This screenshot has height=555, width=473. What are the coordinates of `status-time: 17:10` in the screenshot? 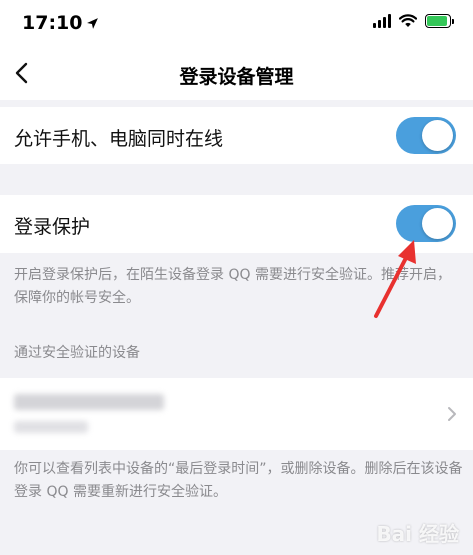 It's located at (60, 23).